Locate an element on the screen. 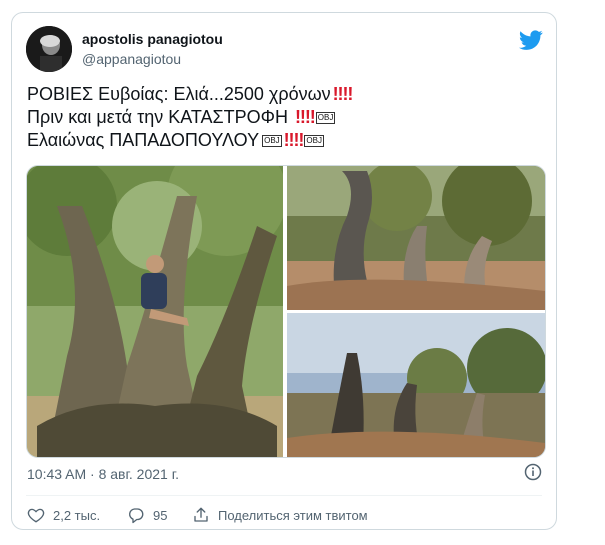  reply-button: 95 is located at coordinates (159, 515).